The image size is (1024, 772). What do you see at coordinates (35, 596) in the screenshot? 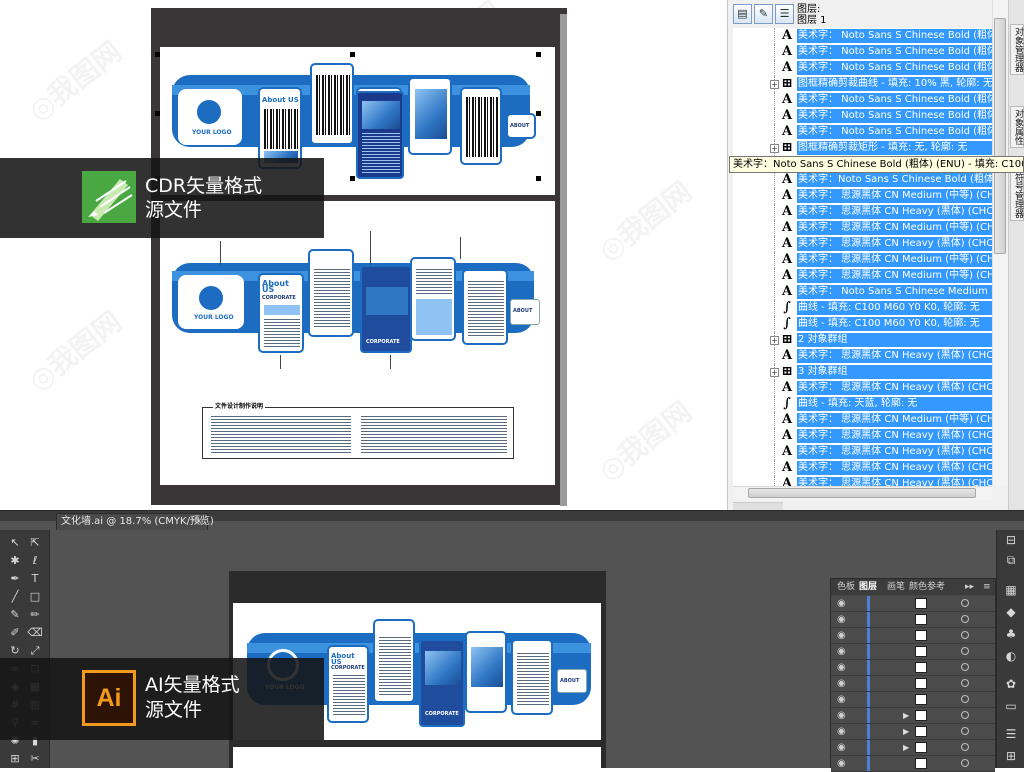
I see `rectangle-tool-icon: □` at bounding box center [35, 596].